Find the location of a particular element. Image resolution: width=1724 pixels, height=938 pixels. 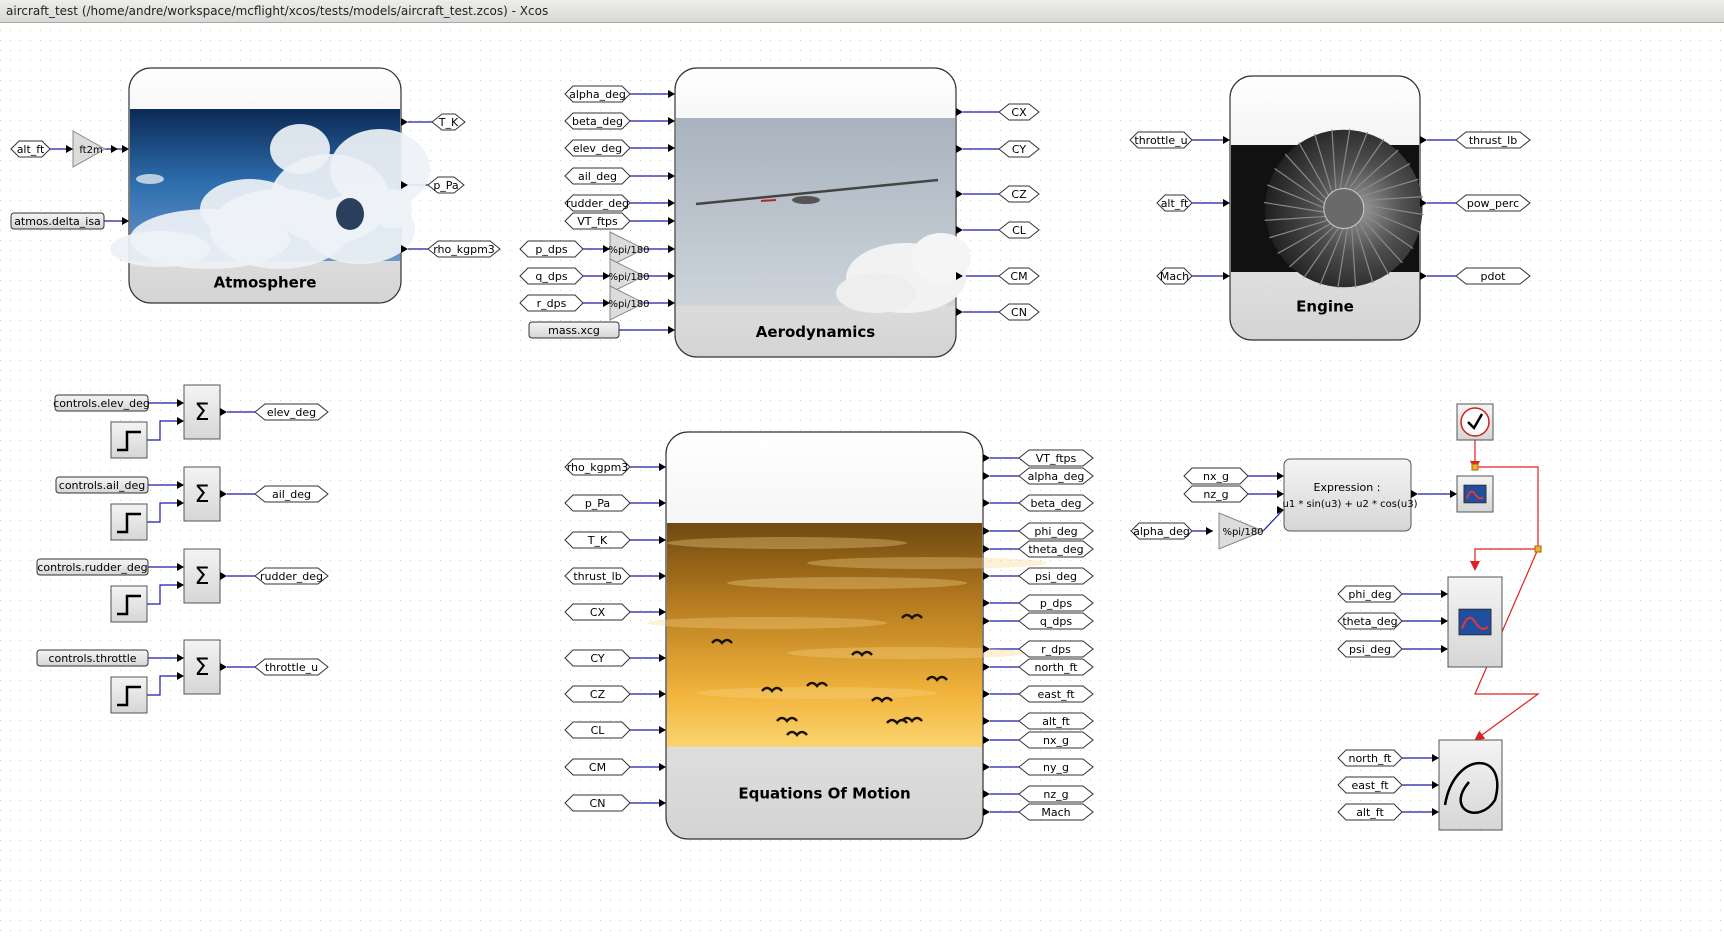

aero-out-CZ-text: CZ is located at coordinates (1019, 194).